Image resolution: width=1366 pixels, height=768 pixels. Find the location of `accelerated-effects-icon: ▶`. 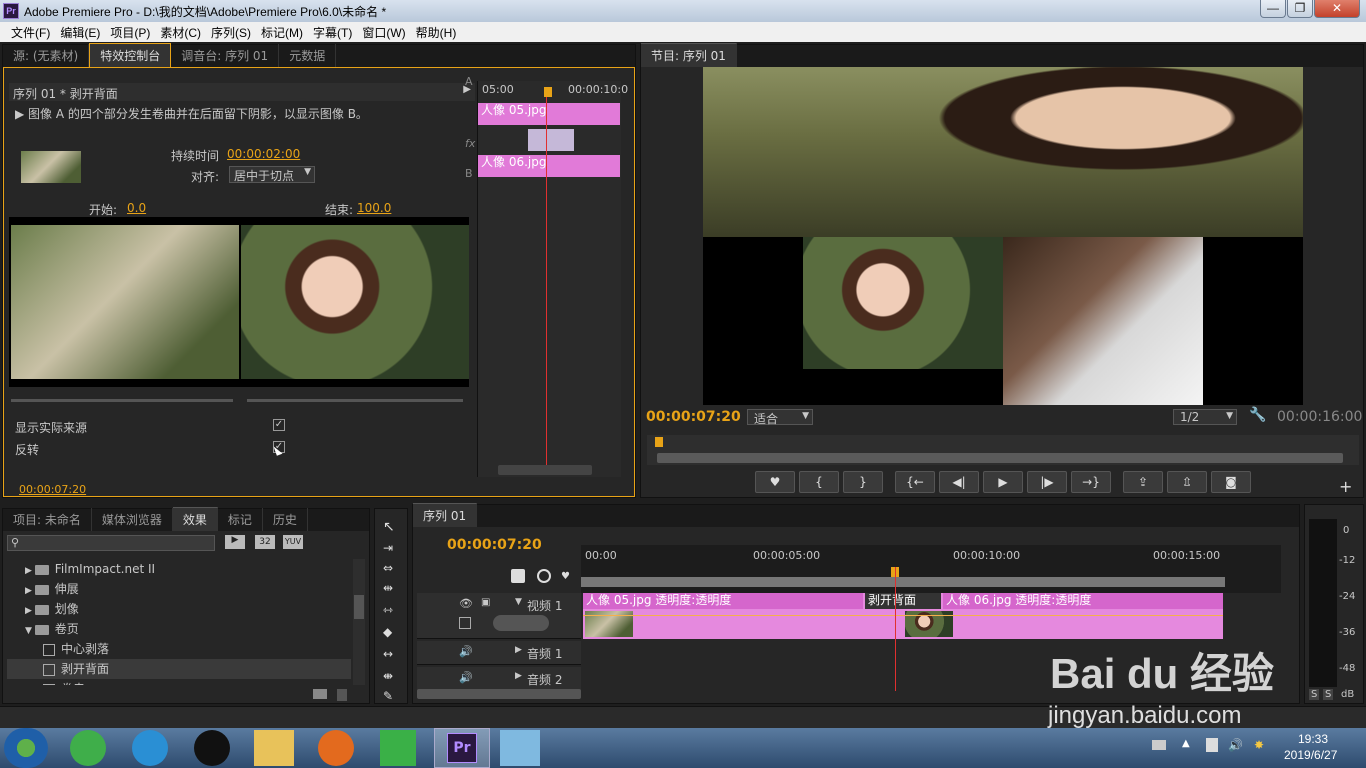

accelerated-effects-icon: ▶ is located at coordinates (235, 542).